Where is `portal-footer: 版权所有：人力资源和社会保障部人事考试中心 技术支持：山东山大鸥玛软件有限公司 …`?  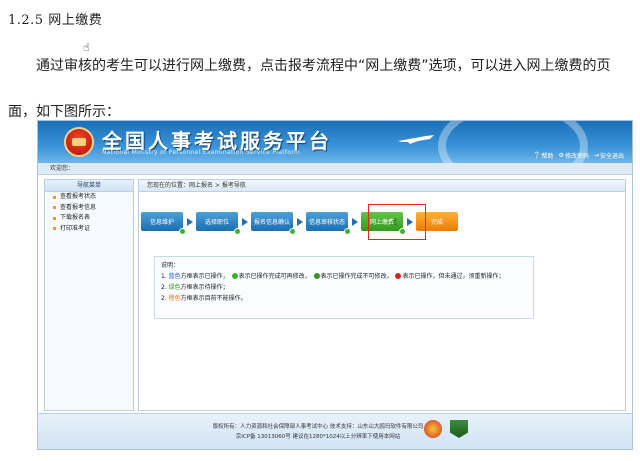 portal-footer: 版权所有：人力资源和社会保障部人事考试中心 技术支持：山东山大鸥玛软件有限公司 … is located at coordinates (335, 431).